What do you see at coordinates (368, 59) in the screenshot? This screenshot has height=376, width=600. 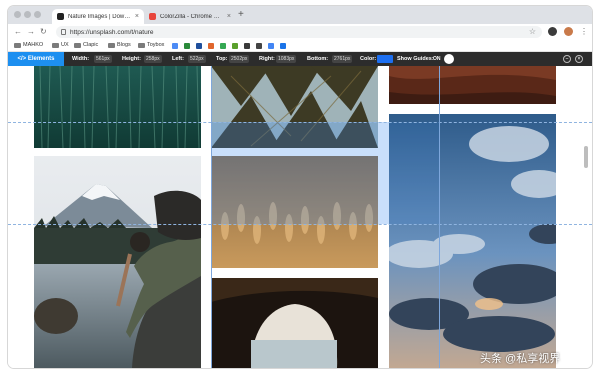 I see `color-label: Color:` at bounding box center [368, 59].